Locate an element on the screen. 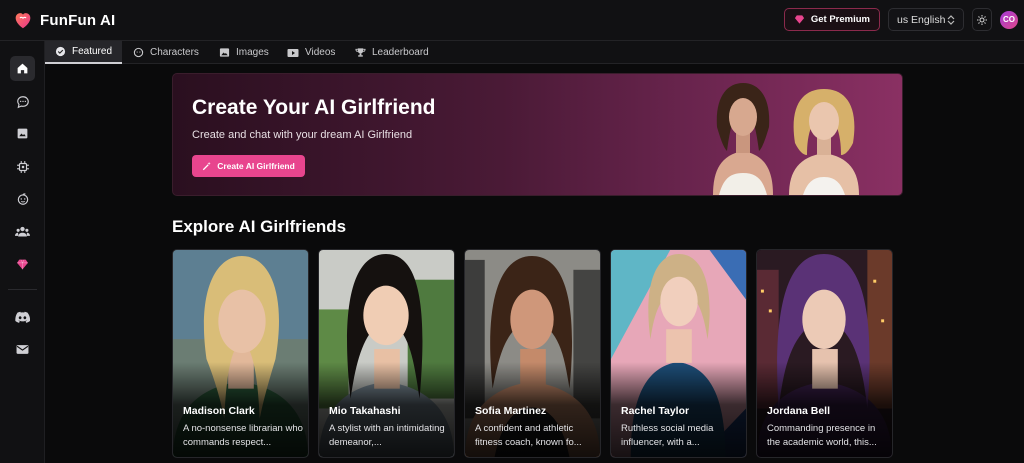 The width and height of the screenshot is (1024, 463). create-ai-girlfriend-label: Create AI Girlfriend is located at coordinates (256, 166).